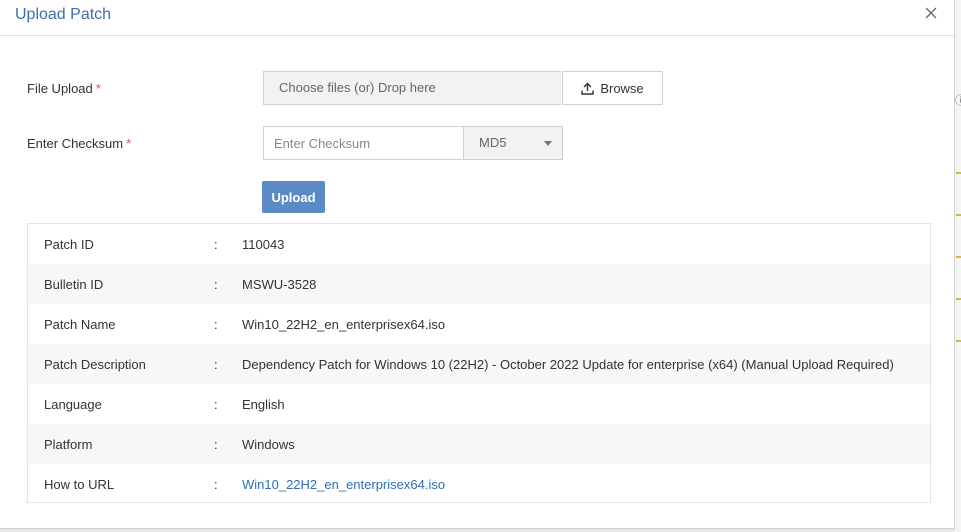 The height and width of the screenshot is (532, 961). I want to click on browse-label: Browse, so click(622, 88).